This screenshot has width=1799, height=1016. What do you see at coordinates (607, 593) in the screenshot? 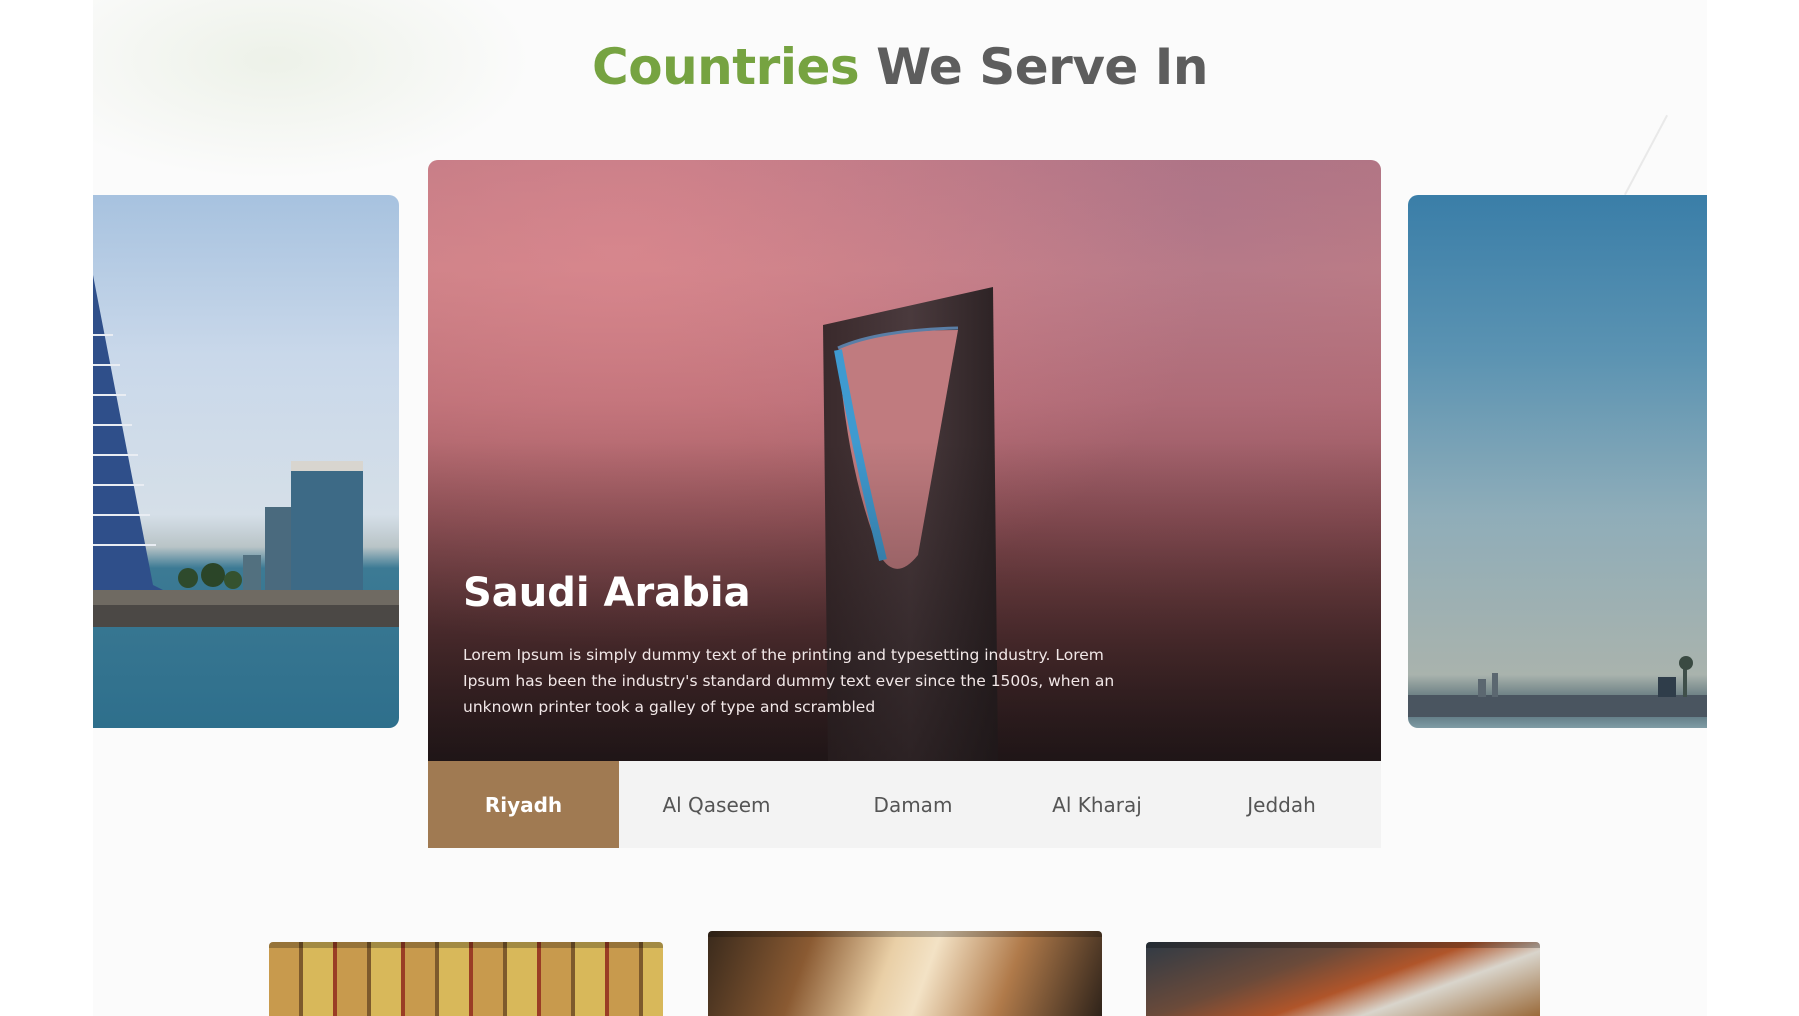
I see `country-title: Saudi Arabia` at bounding box center [607, 593].